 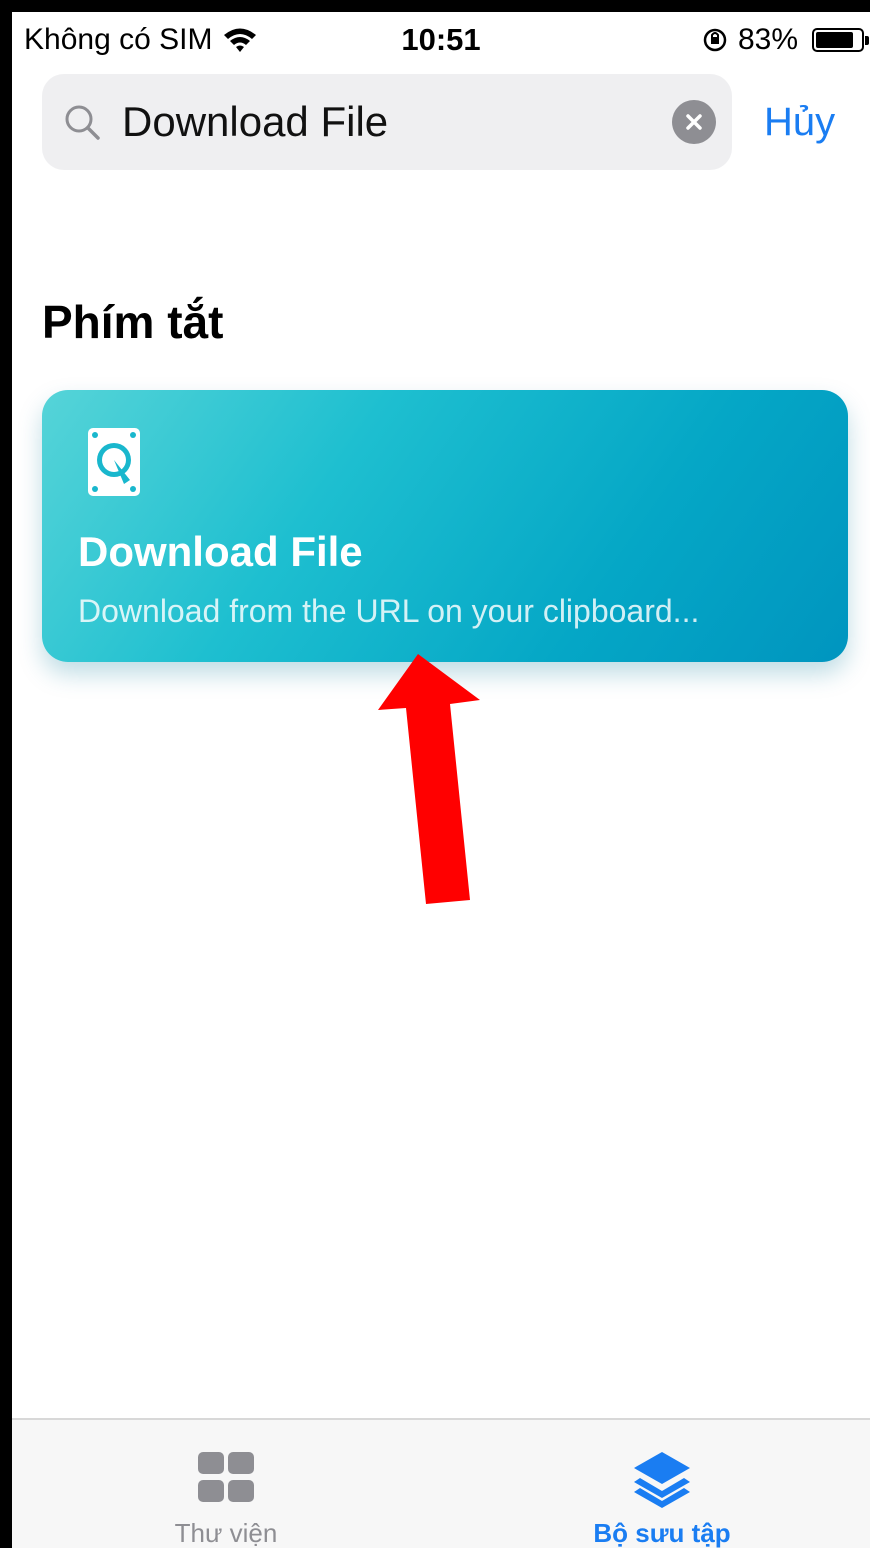 I want to click on tab-library-label: Thư viện, so click(x=226, y=1533).